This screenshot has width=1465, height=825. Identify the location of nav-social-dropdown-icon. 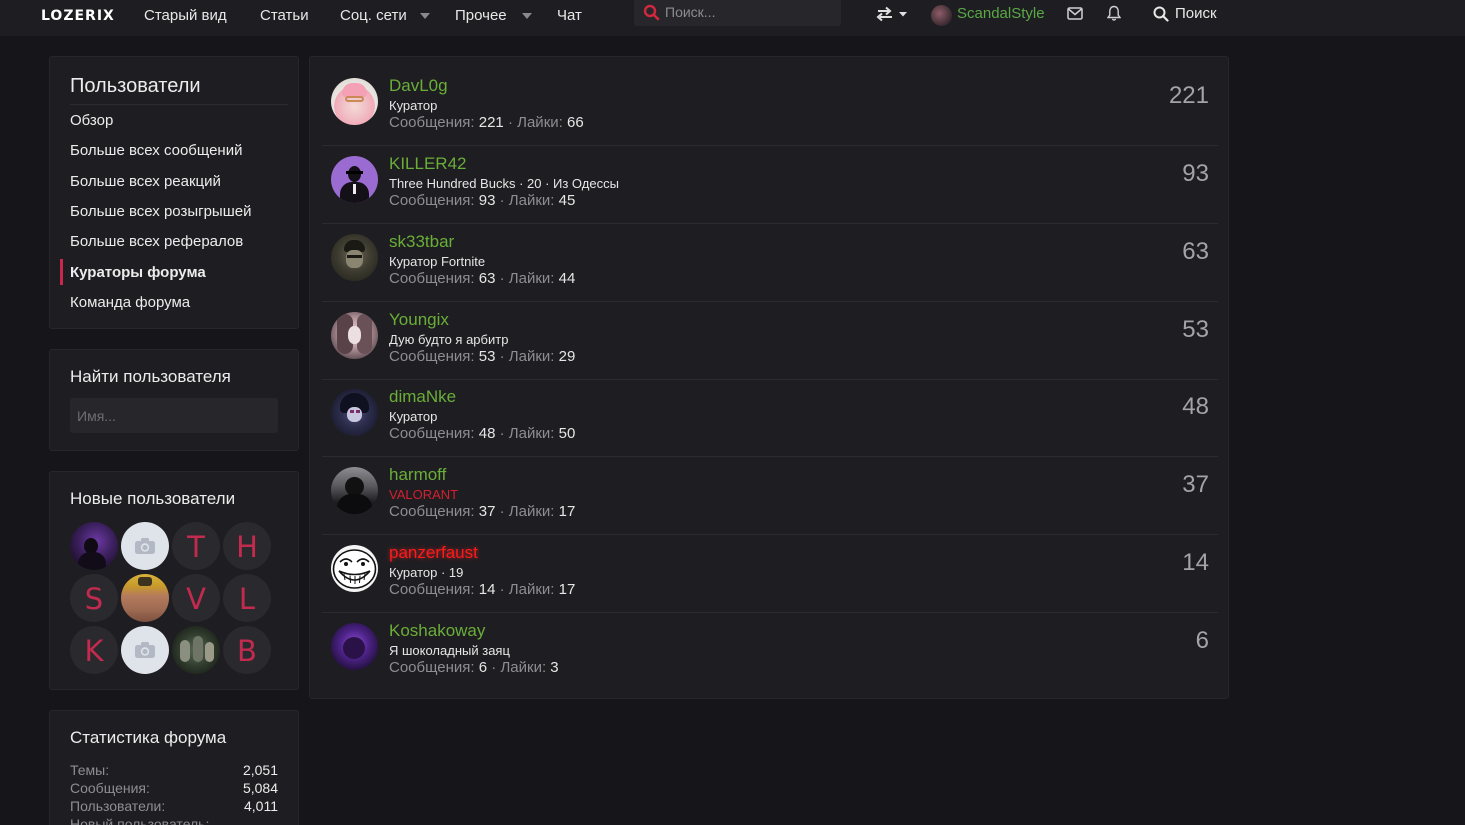
(425, 16).